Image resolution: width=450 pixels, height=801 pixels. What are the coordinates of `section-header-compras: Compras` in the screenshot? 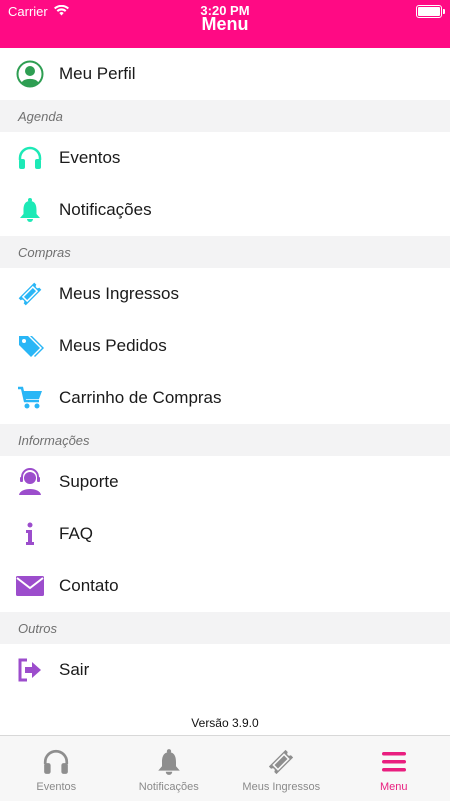 It's located at (225, 252).